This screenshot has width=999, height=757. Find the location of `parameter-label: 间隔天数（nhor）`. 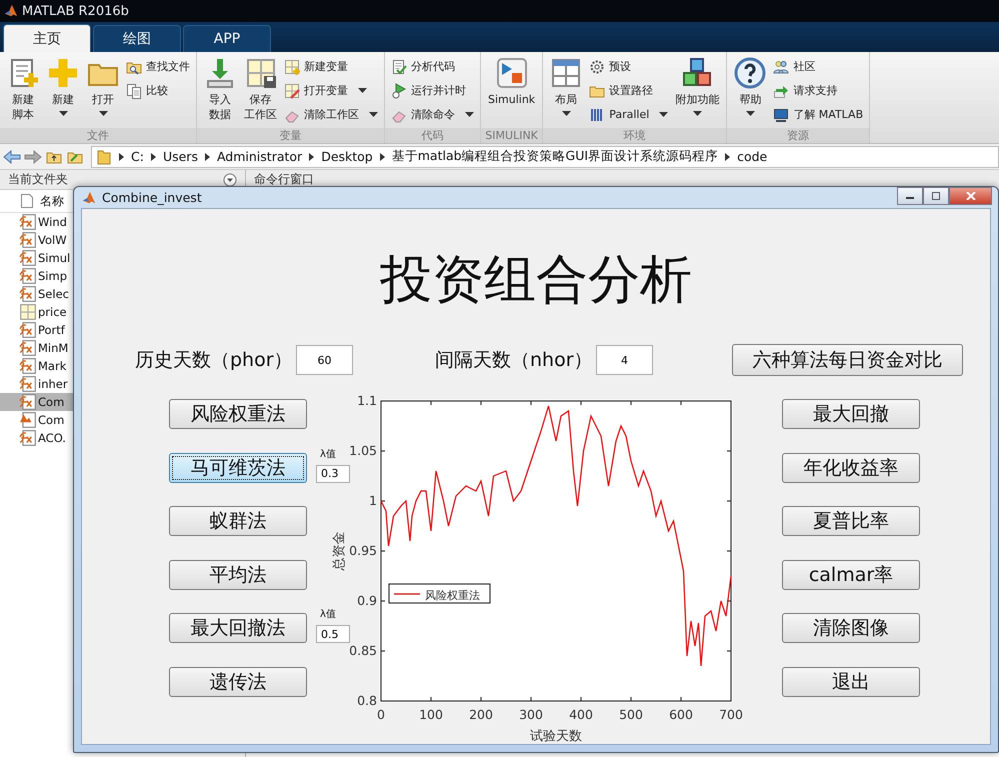

parameter-label: 间隔天数（nhor） is located at coordinates (514, 360).